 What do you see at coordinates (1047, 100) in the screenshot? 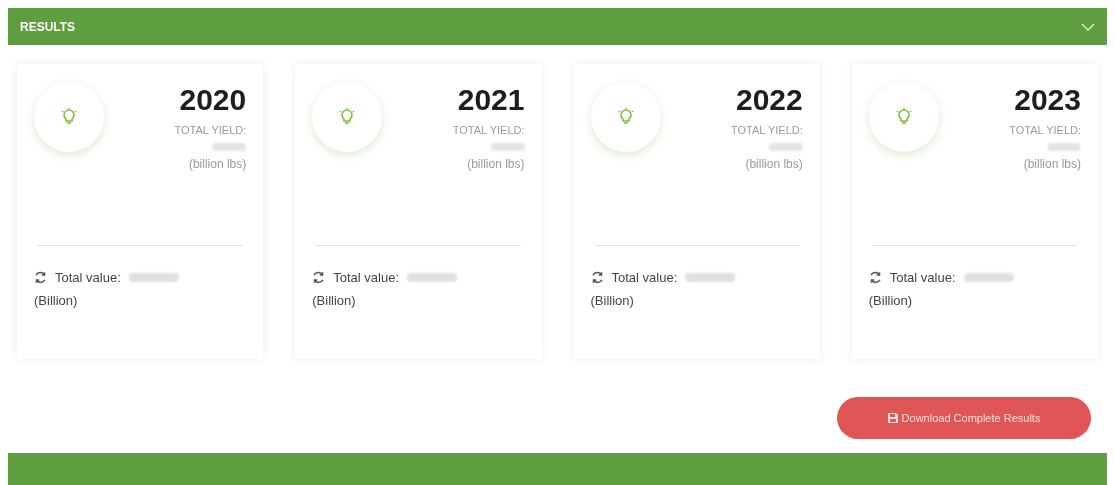
I see `year-heading: 2023` at bounding box center [1047, 100].